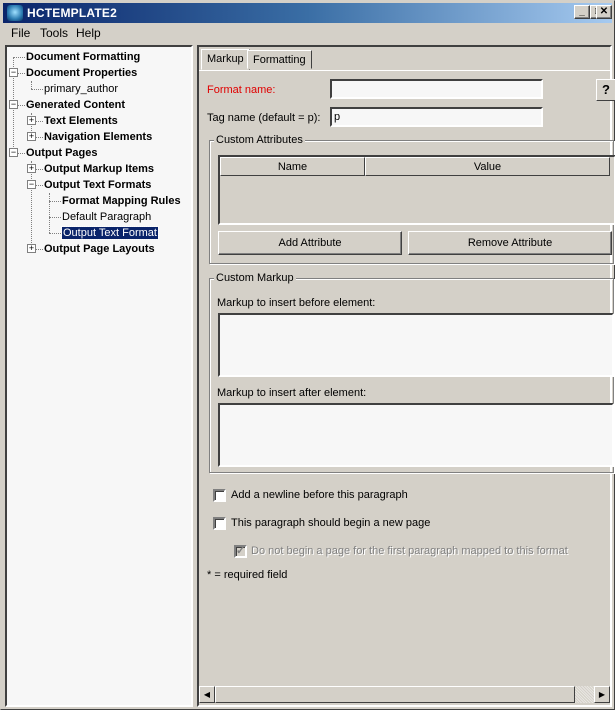 Image resolution: width=615 pixels, height=710 pixels. What do you see at coordinates (247, 575) in the screenshot?
I see `required-field-note: * = required field` at bounding box center [247, 575].